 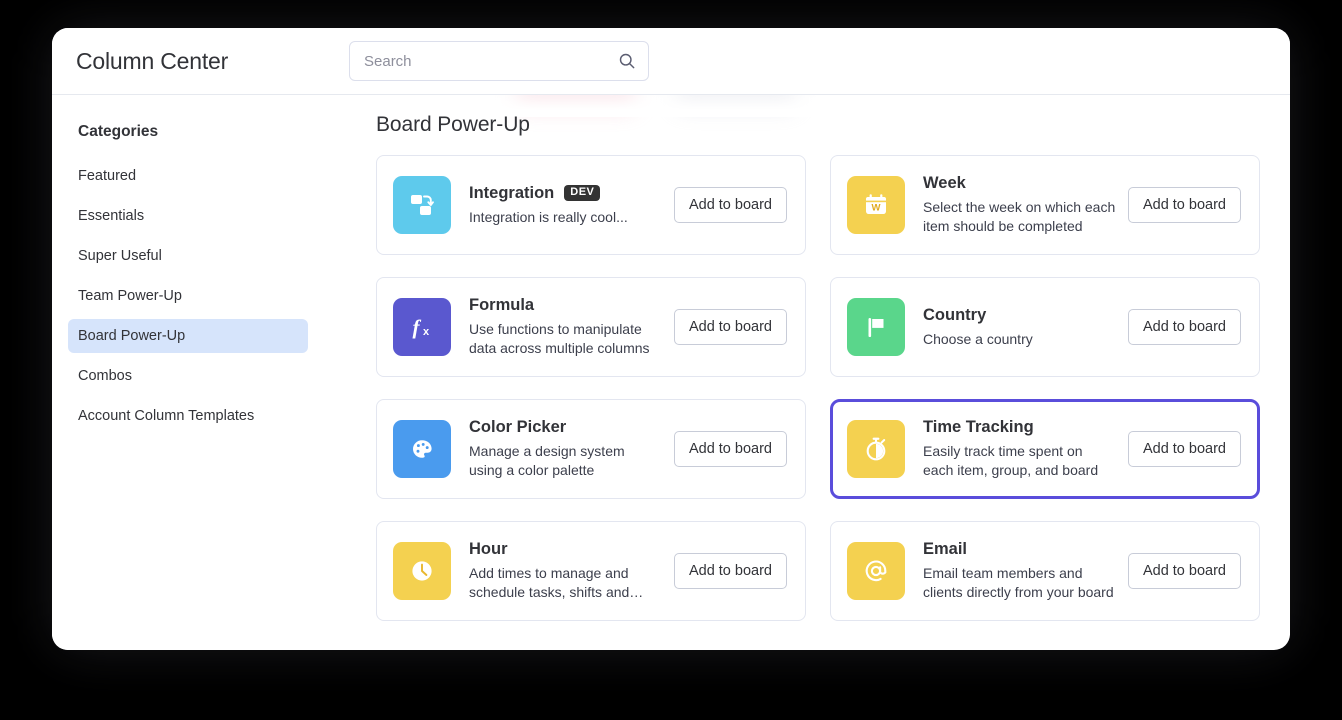 I want to click on scrolled-content-ghost, so click(x=686, y=105).